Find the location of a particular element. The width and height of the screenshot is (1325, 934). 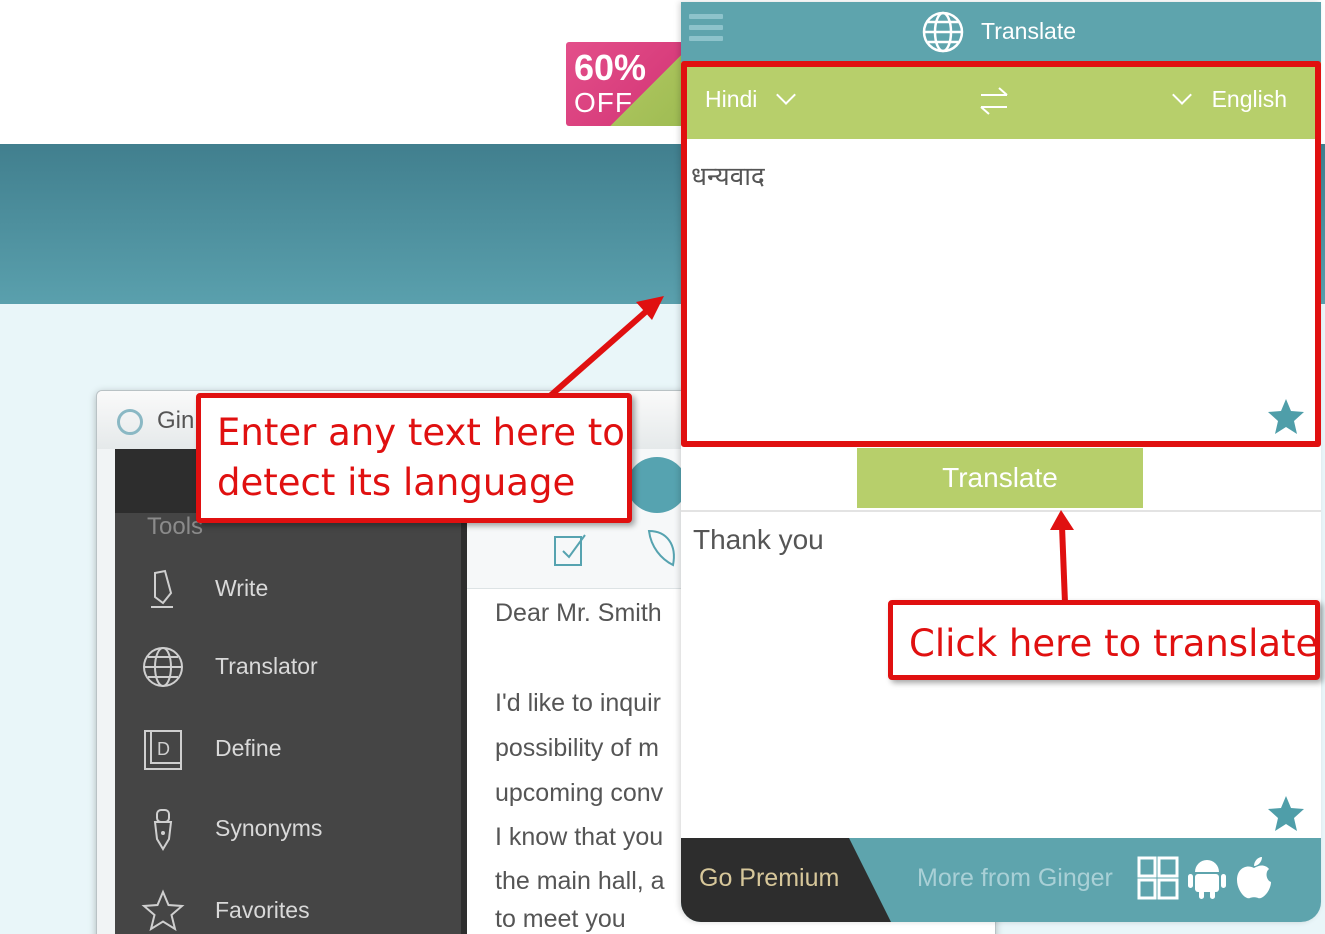

callout-line: Enter any text here to is located at coordinates (421, 432).